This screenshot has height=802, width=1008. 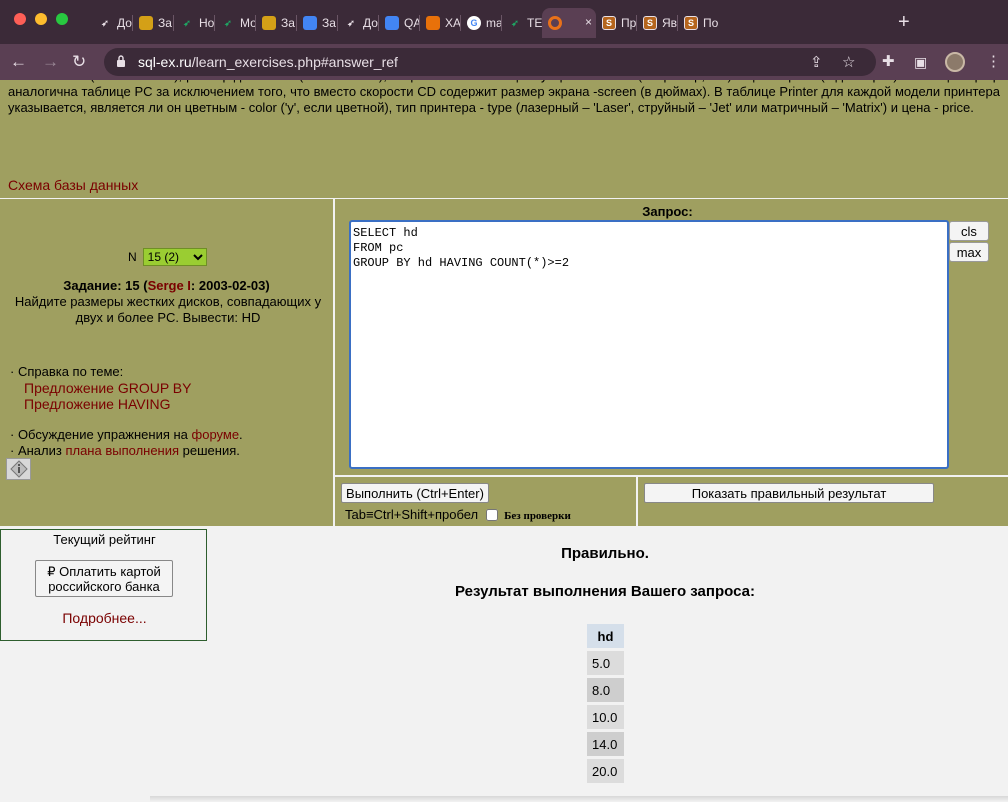 What do you see at coordinates (101, 434) in the screenshot?
I see `forum-prefix: · Обсуждение упражнения на` at bounding box center [101, 434].